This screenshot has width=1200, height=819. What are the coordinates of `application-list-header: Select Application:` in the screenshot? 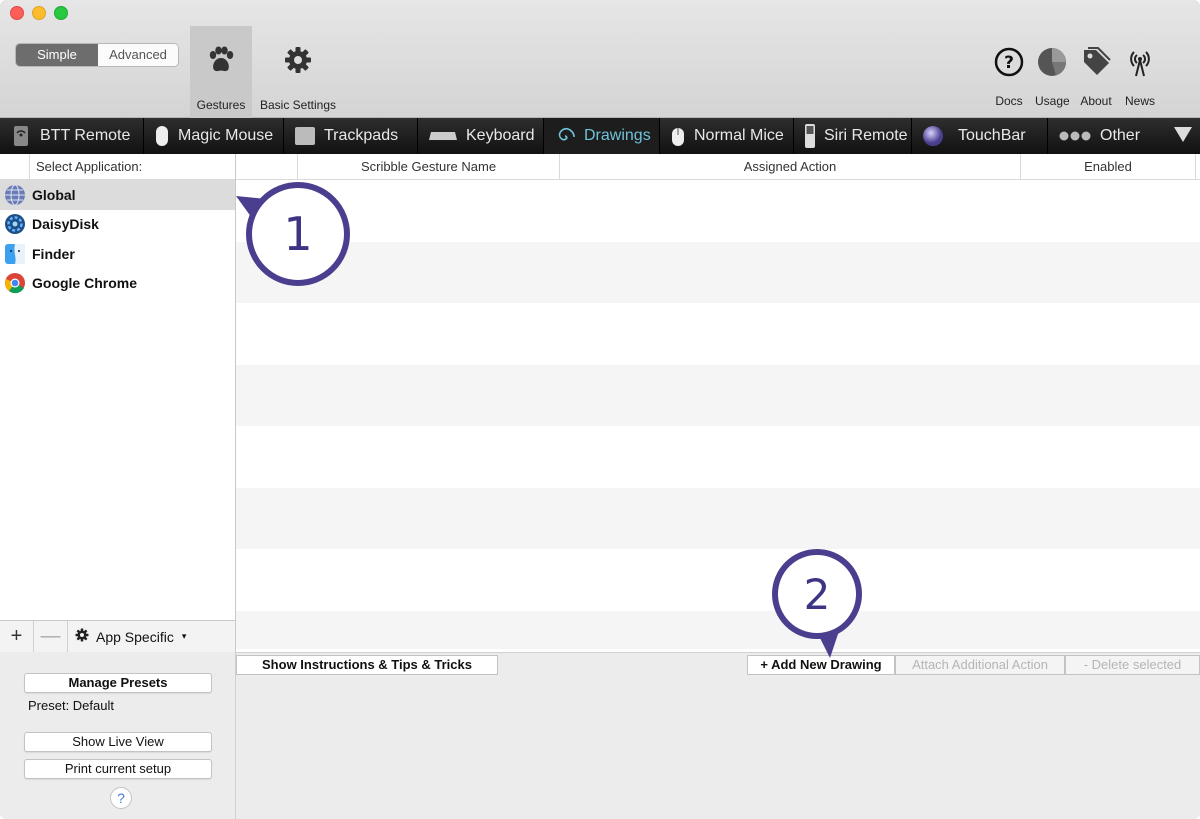 It's located at (117, 167).